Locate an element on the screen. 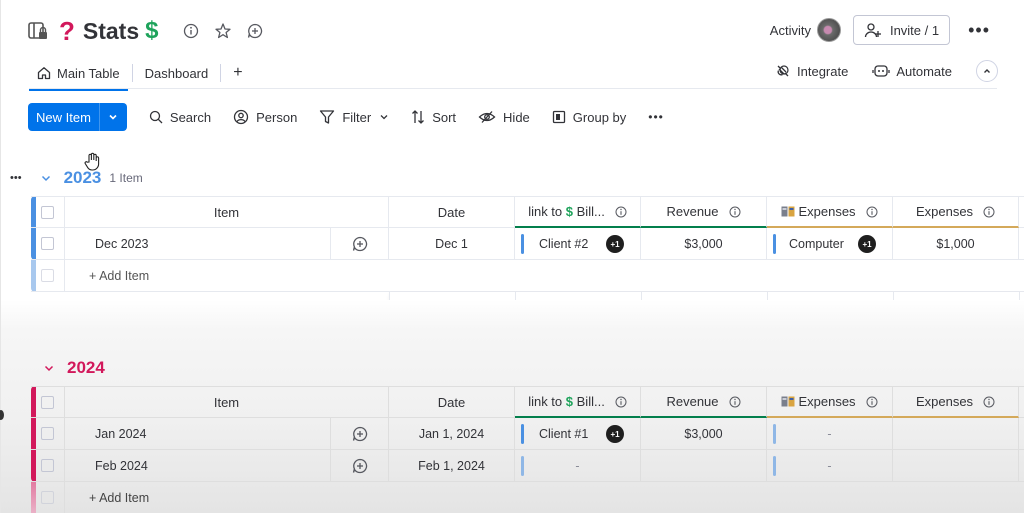  row-select-cell is located at coordinates (48, 497).